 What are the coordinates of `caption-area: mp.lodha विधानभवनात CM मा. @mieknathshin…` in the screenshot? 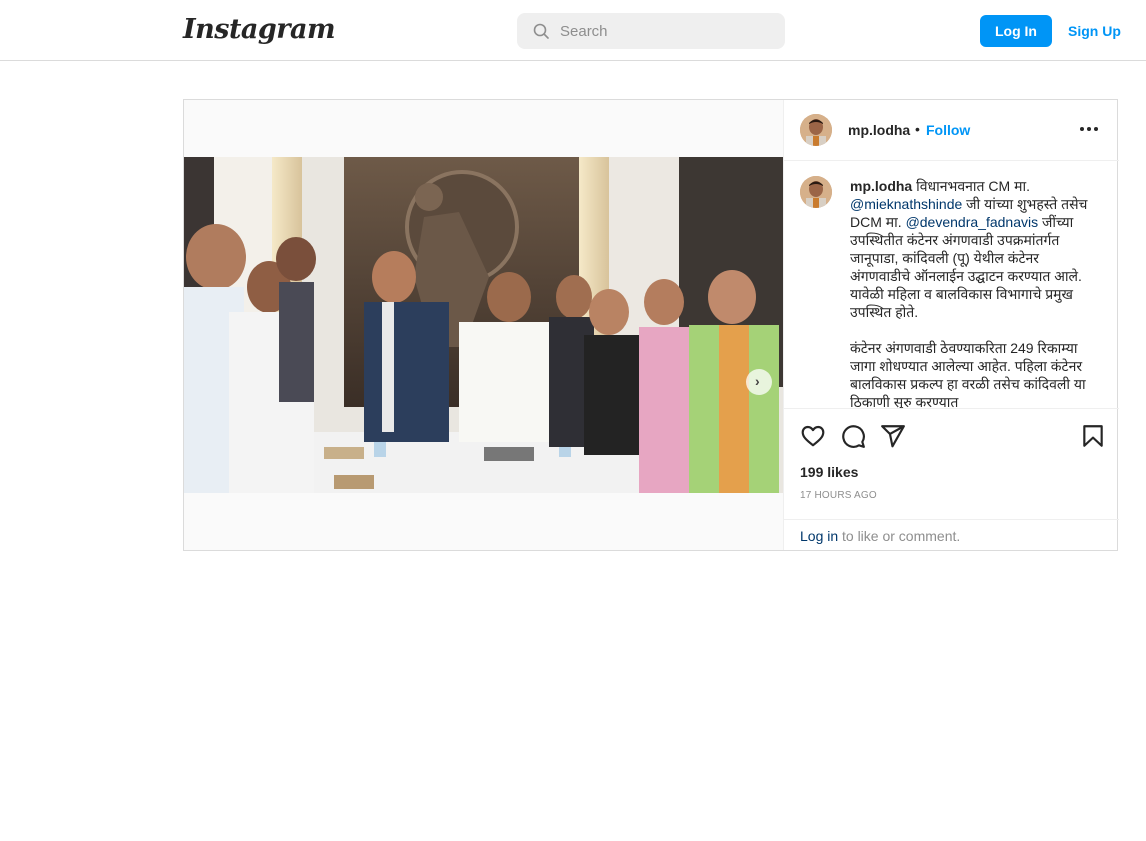 It's located at (951, 285).